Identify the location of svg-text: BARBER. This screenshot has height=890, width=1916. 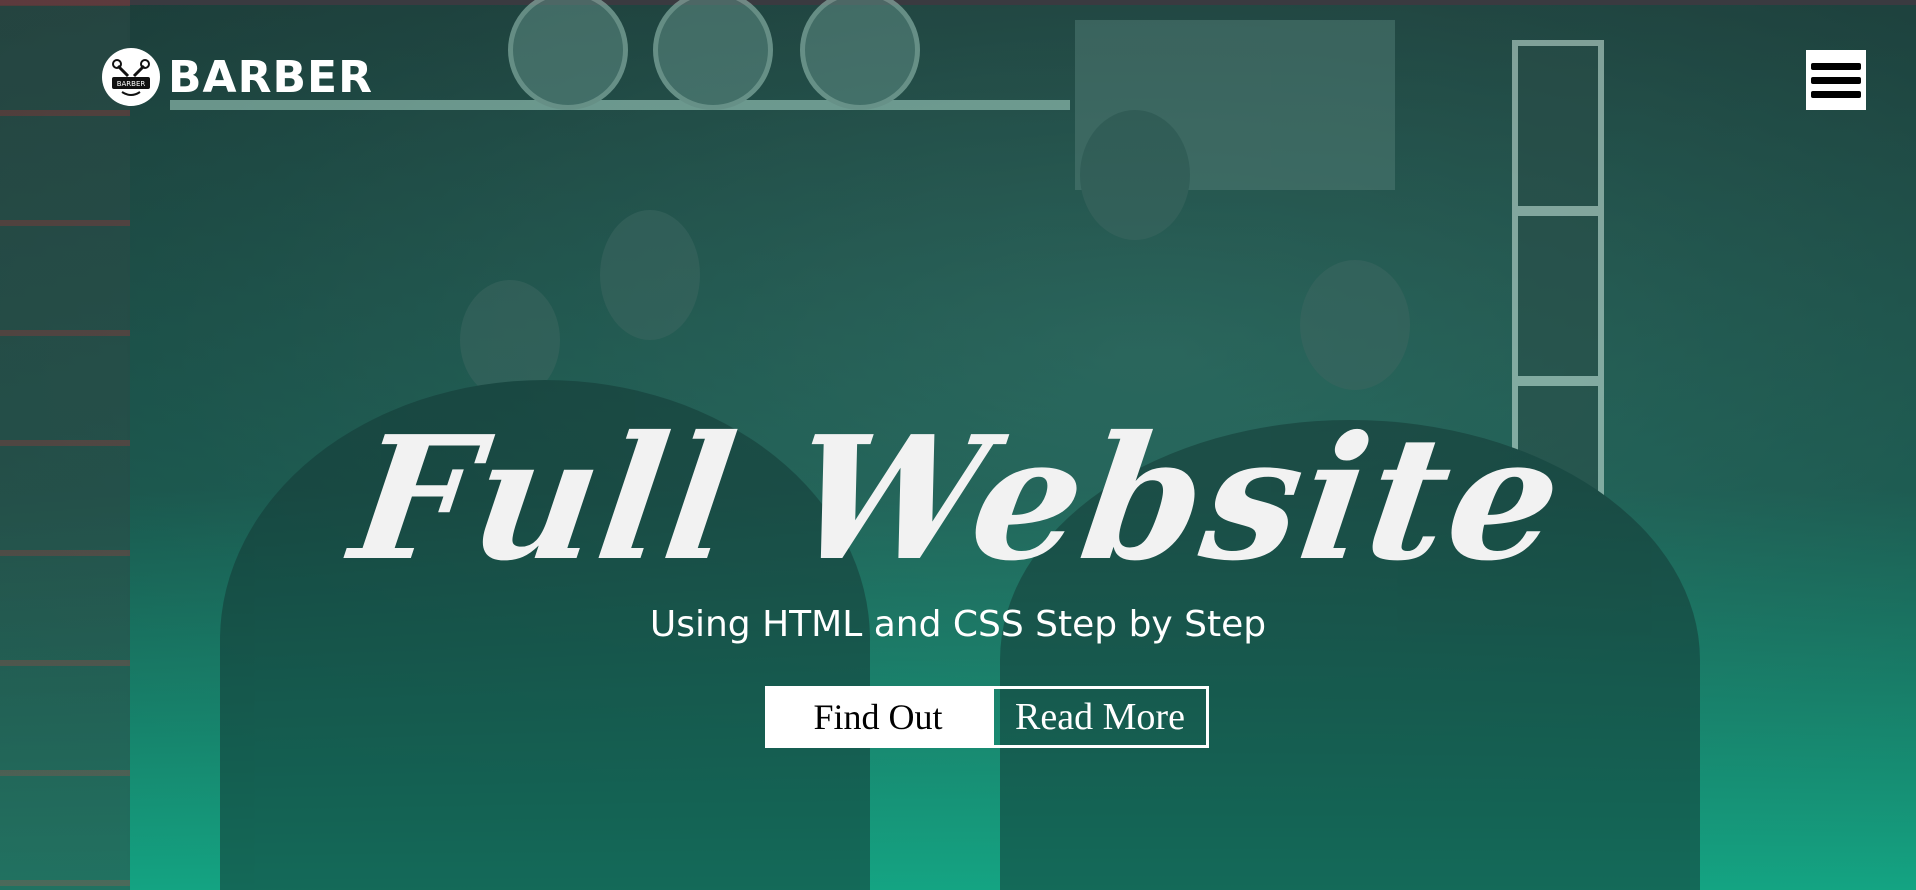
(131, 84).